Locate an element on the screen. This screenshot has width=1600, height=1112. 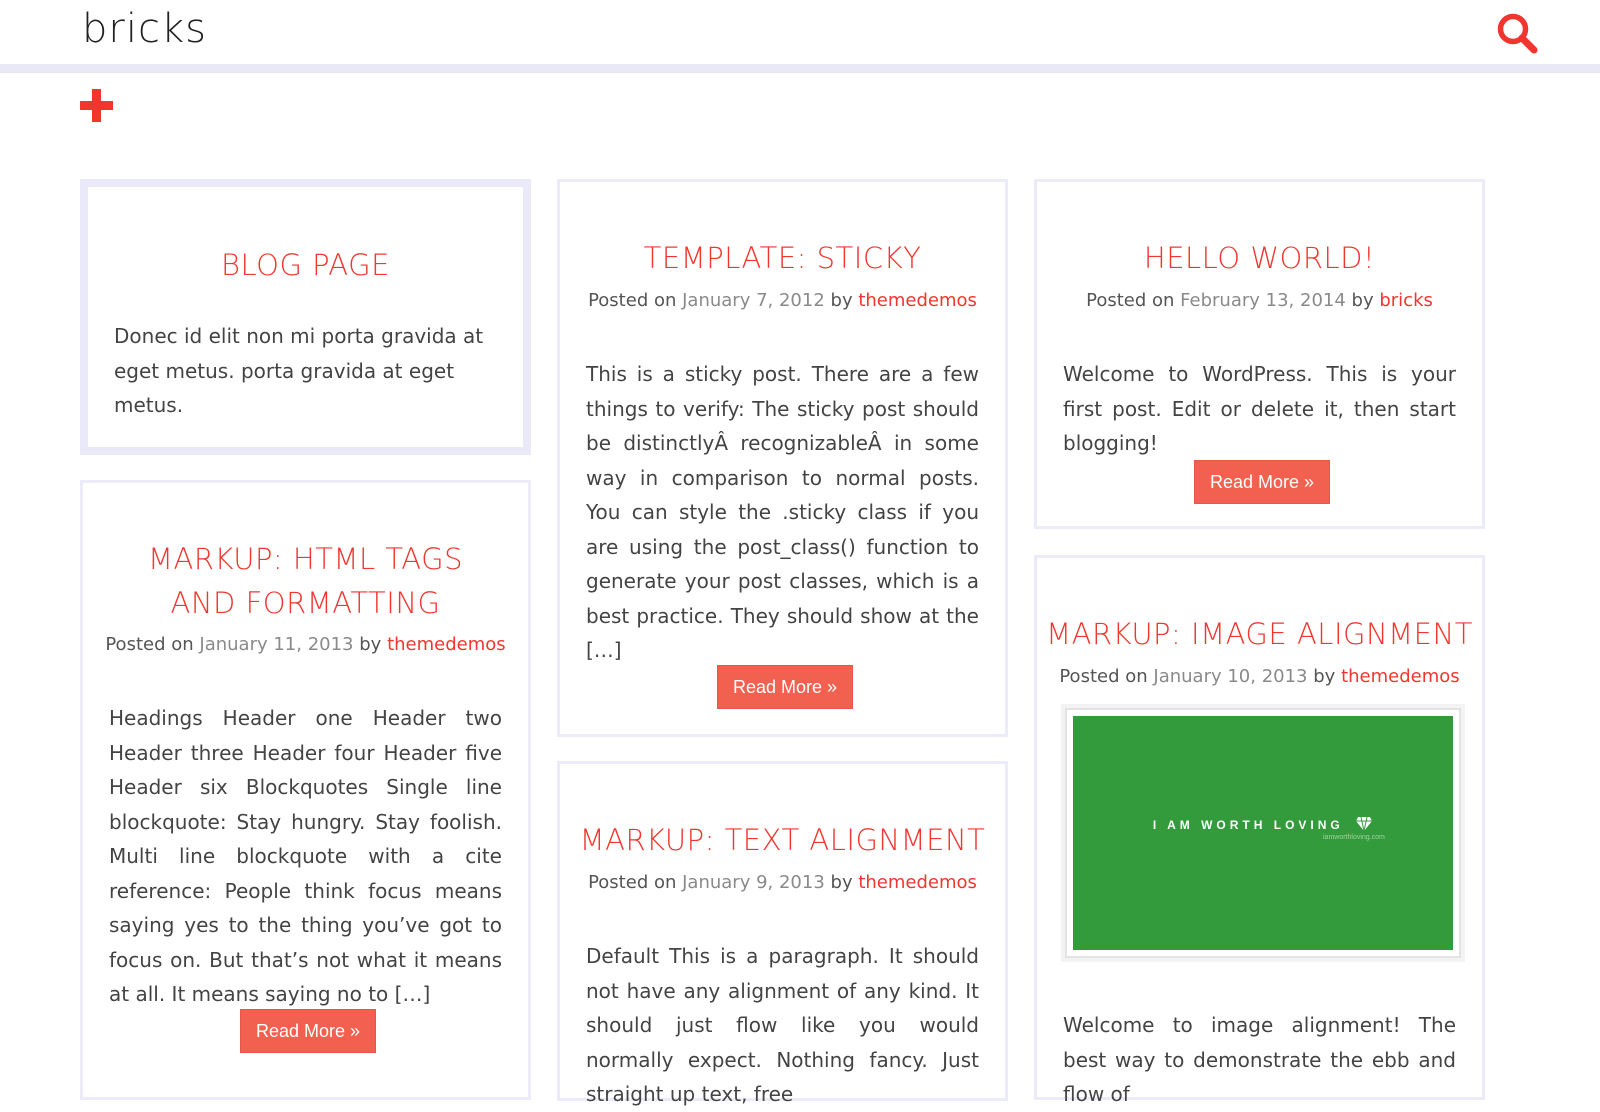
image-canvas: I AM WORTH LOVING iamworthloving.com is located at coordinates (1263, 833).